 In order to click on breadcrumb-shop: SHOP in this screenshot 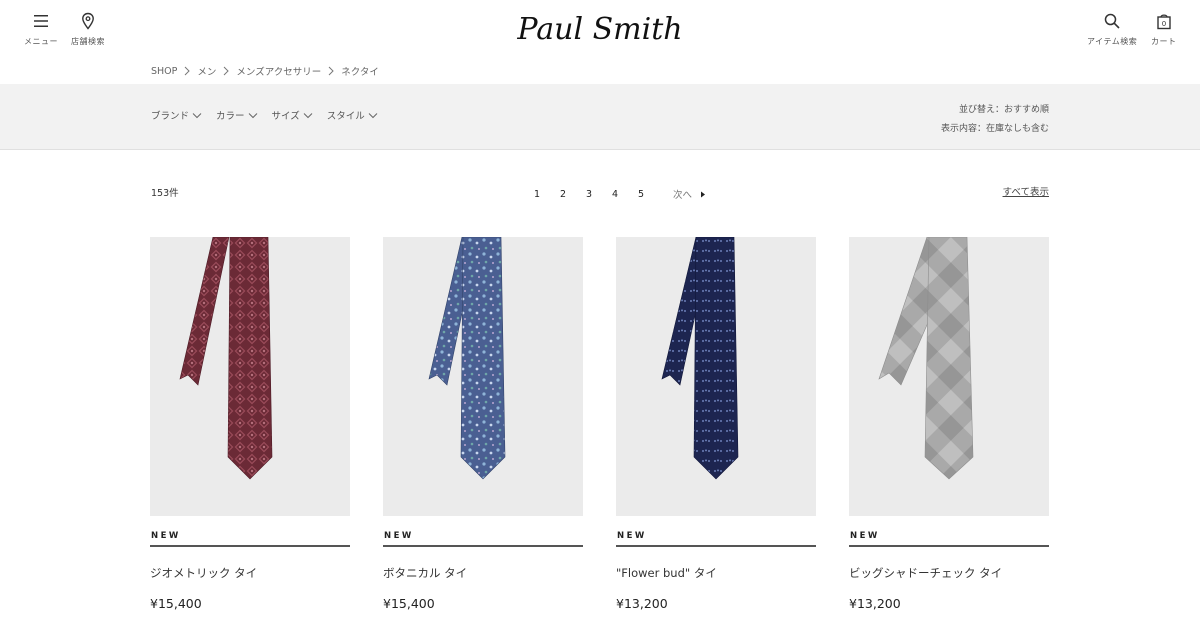, I will do `click(164, 71)`.